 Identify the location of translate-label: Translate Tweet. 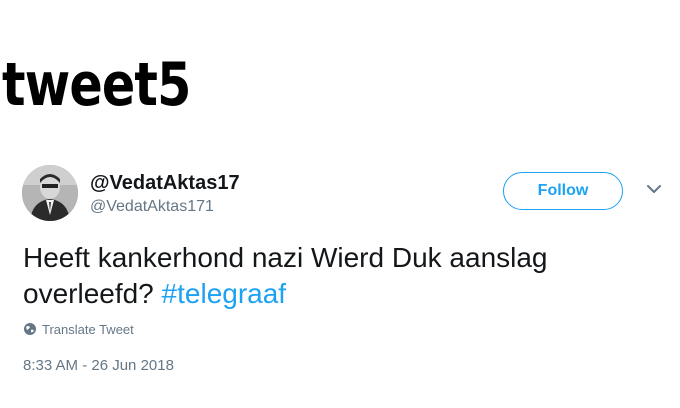
(88, 329).